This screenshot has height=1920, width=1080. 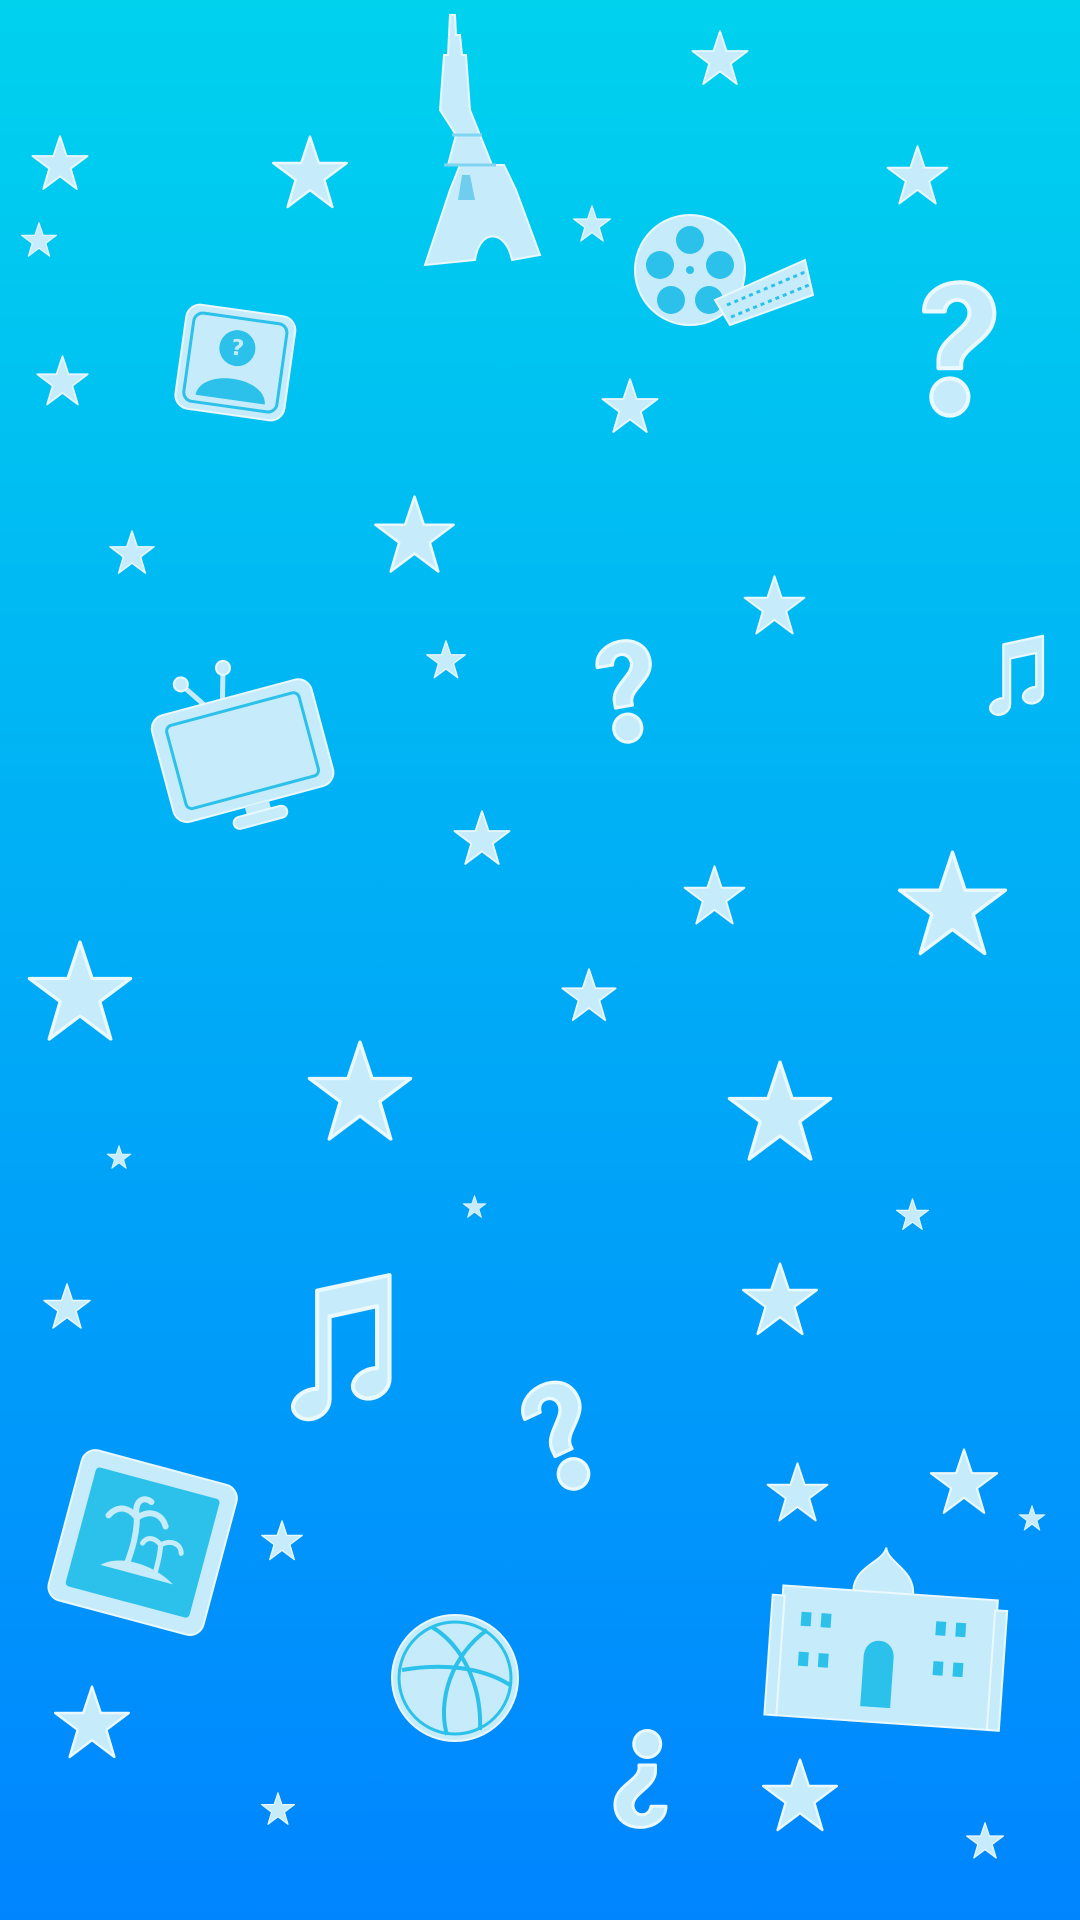 What do you see at coordinates (455, 1678) in the screenshot?
I see `basketball-icon` at bounding box center [455, 1678].